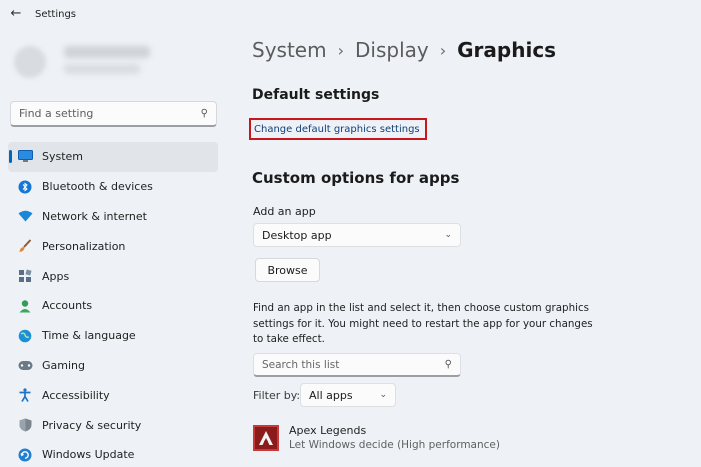  Describe the element at coordinates (56, 276) in the screenshot. I see `sidebar-item-label: Apps` at that location.